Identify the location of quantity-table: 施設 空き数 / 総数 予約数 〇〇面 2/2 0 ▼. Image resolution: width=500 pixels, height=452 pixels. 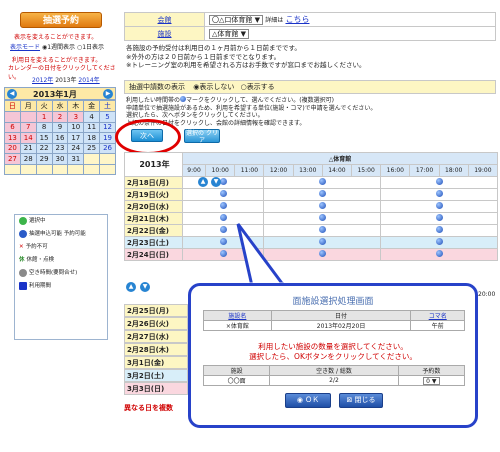
(334, 375).